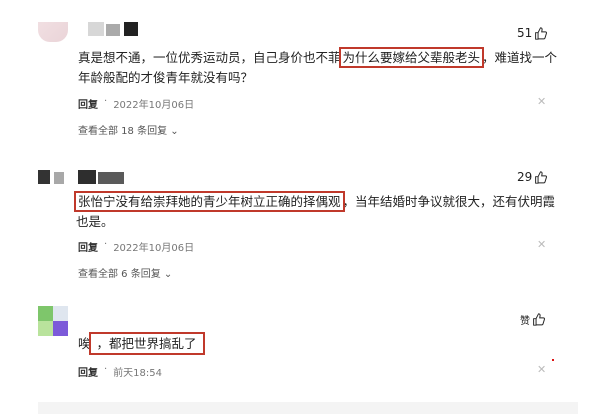 Image resolution: width=600 pixels, height=414 pixels. I want to click on like-button: 赞, so click(532, 319).